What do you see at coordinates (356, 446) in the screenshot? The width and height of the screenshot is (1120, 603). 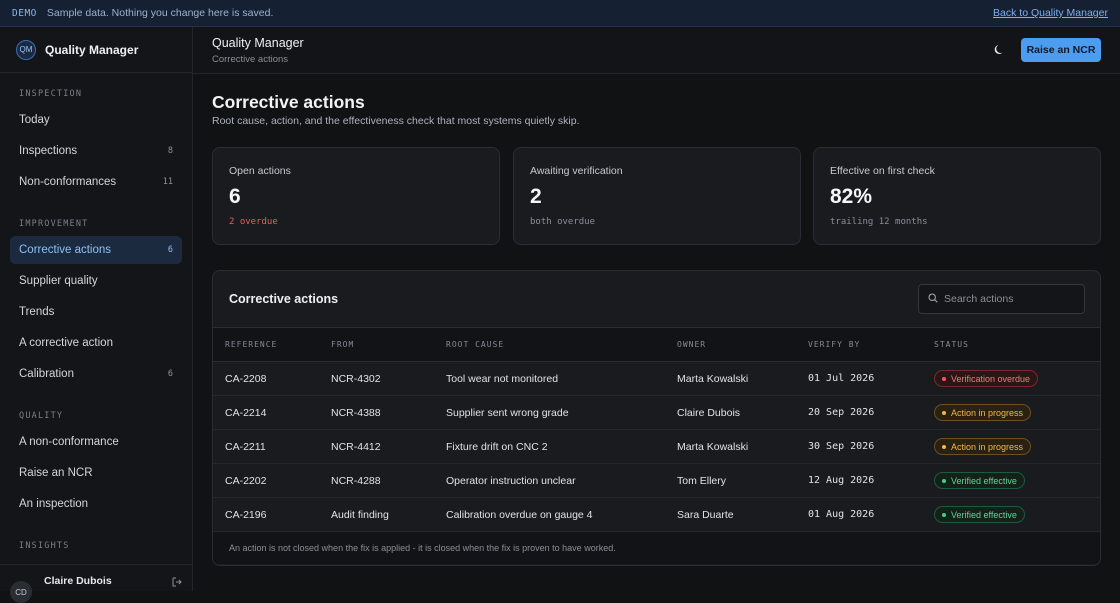 I see `cell-from: NCR-4412` at bounding box center [356, 446].